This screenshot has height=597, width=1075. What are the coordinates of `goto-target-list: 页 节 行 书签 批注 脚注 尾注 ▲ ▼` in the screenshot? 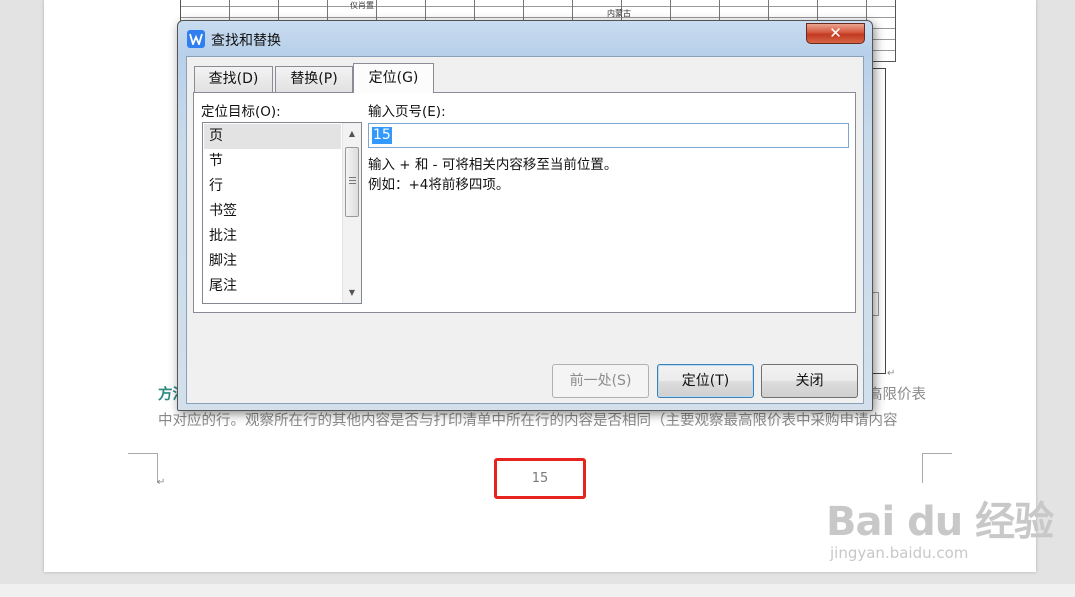 It's located at (282, 213).